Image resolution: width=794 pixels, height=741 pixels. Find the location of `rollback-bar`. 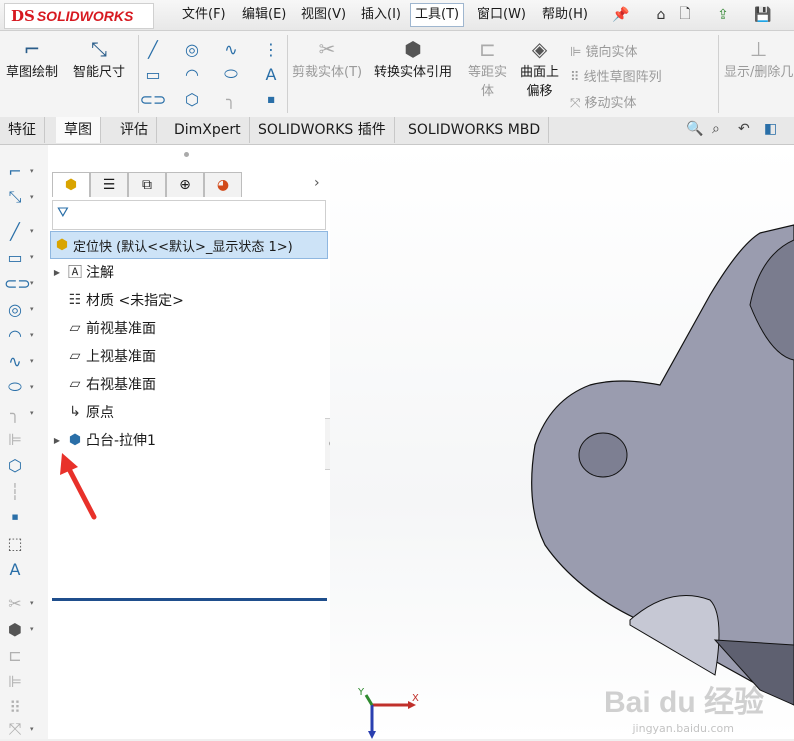

rollback-bar is located at coordinates (189, 599).